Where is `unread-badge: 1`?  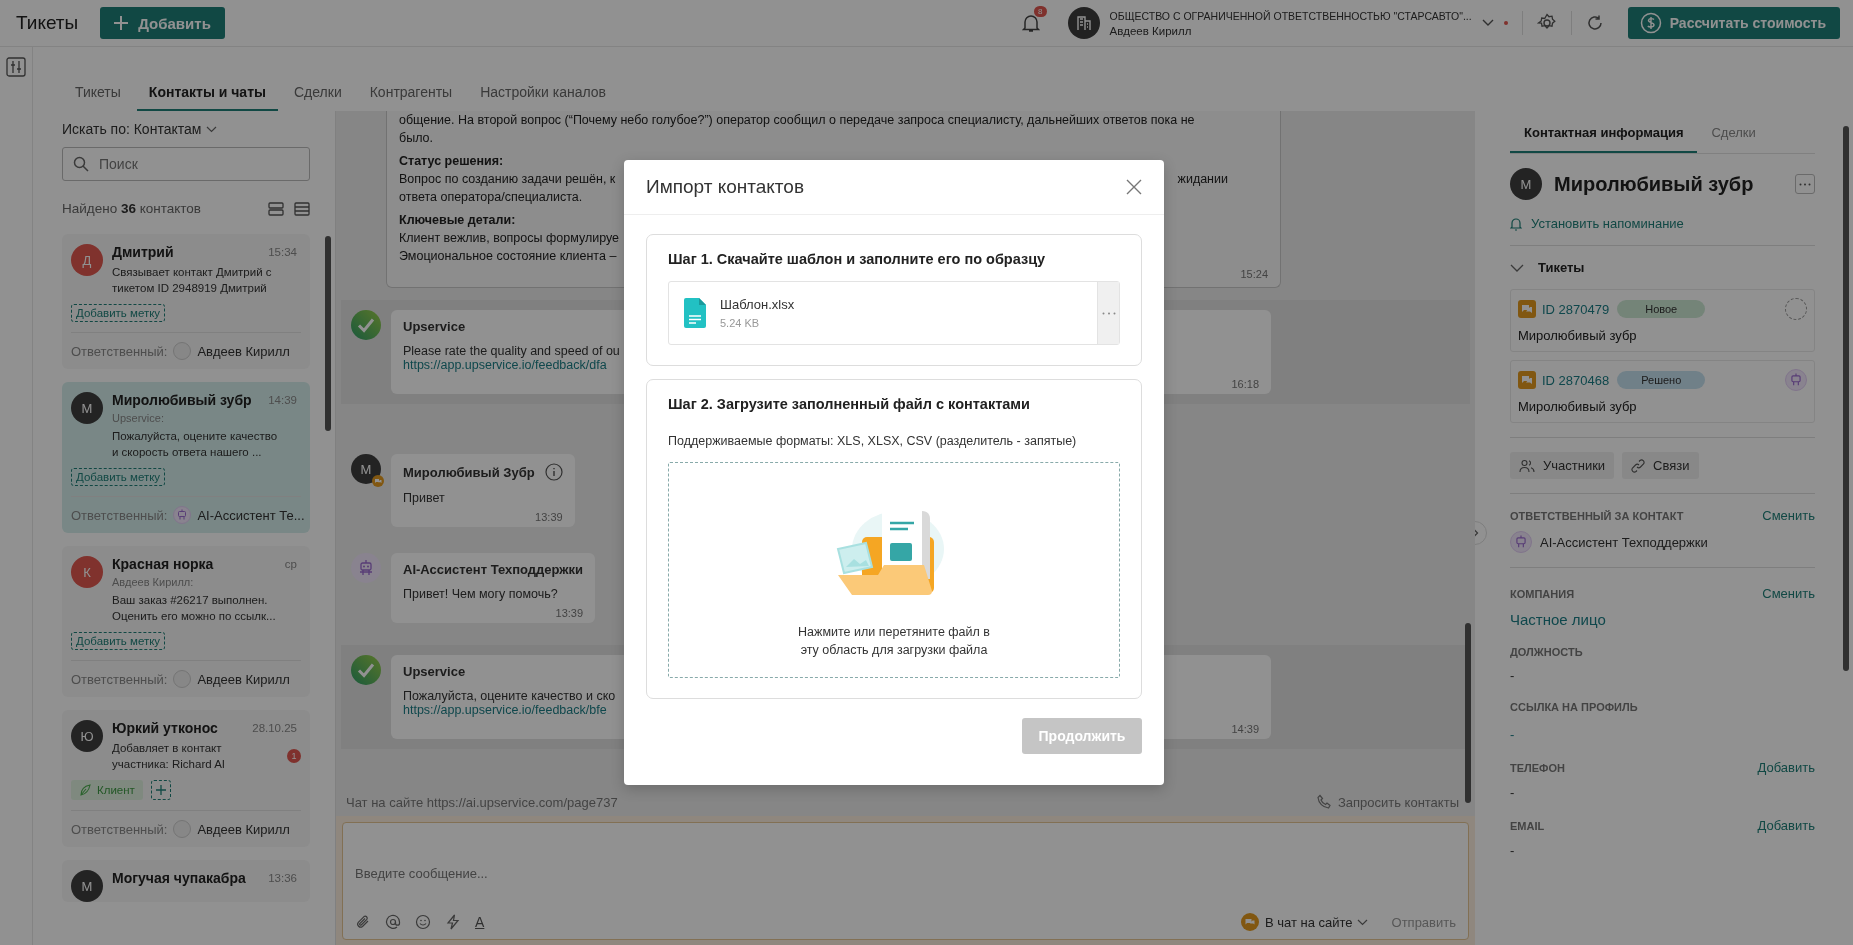
unread-badge: 1 is located at coordinates (294, 756).